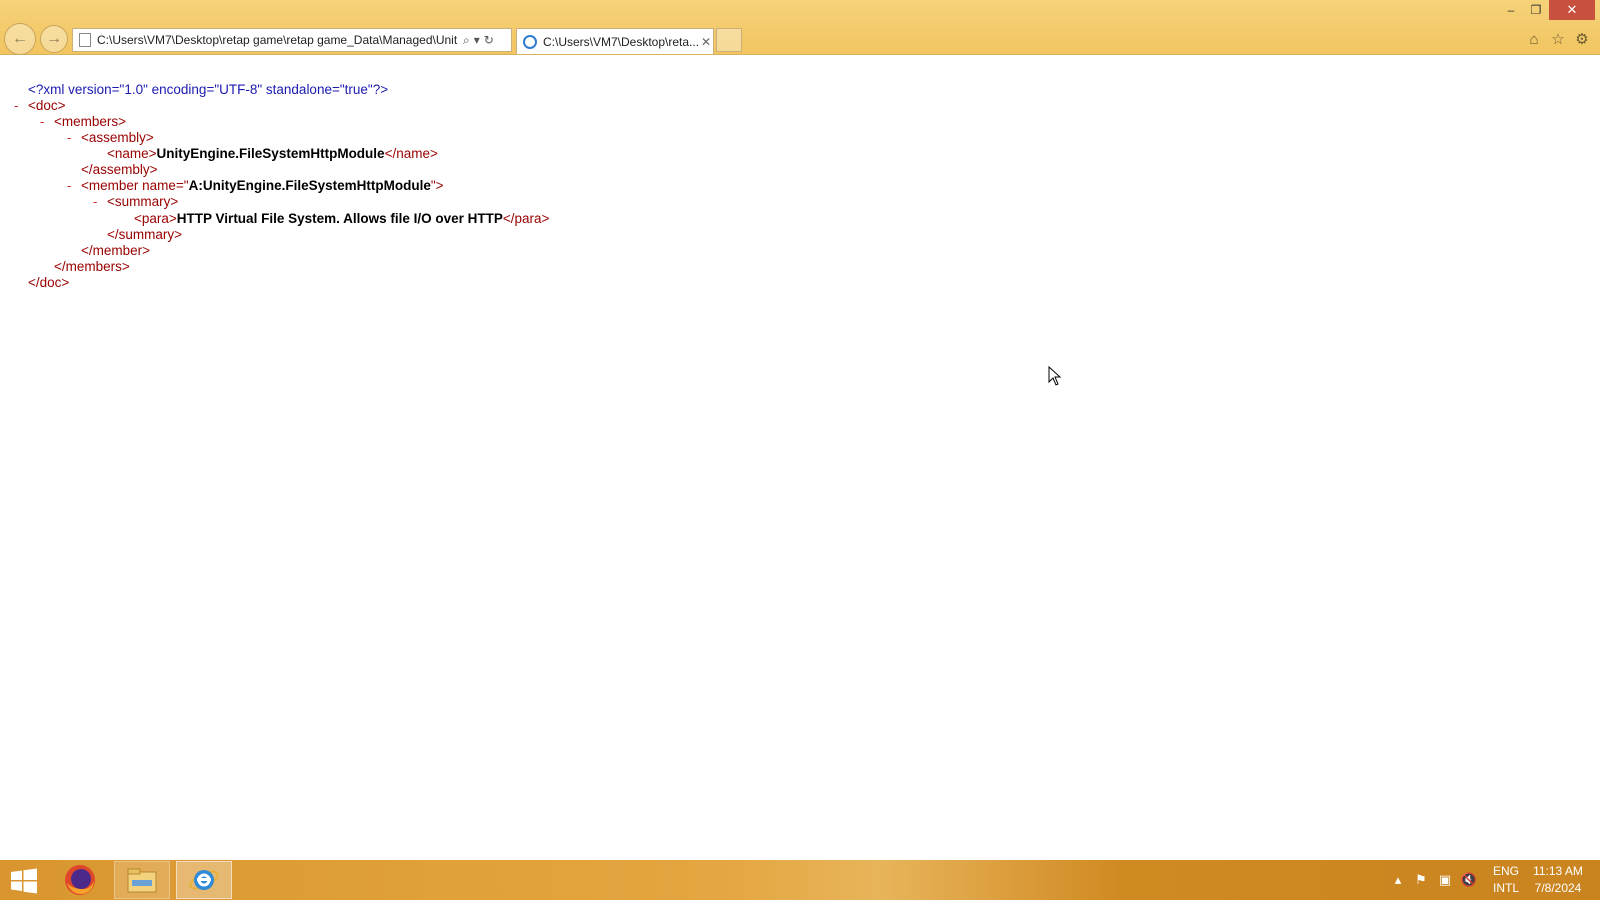  I want to click on home-icon: ⌂, so click(1534, 39).